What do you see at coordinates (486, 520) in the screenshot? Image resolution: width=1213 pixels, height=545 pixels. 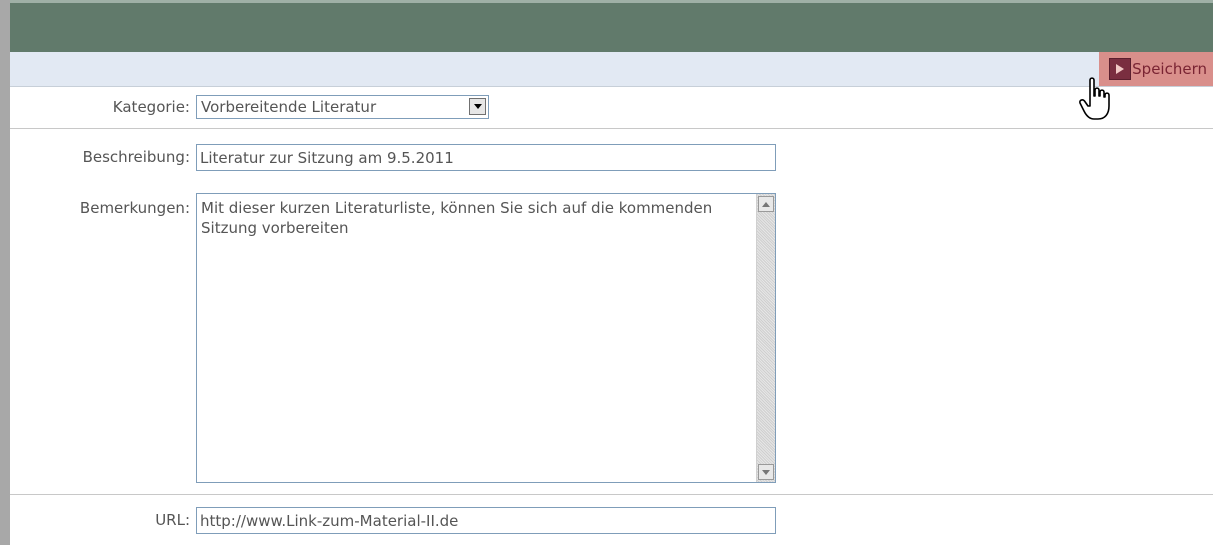 I see `url-input: http://www.Link-zum-Material-II.de` at bounding box center [486, 520].